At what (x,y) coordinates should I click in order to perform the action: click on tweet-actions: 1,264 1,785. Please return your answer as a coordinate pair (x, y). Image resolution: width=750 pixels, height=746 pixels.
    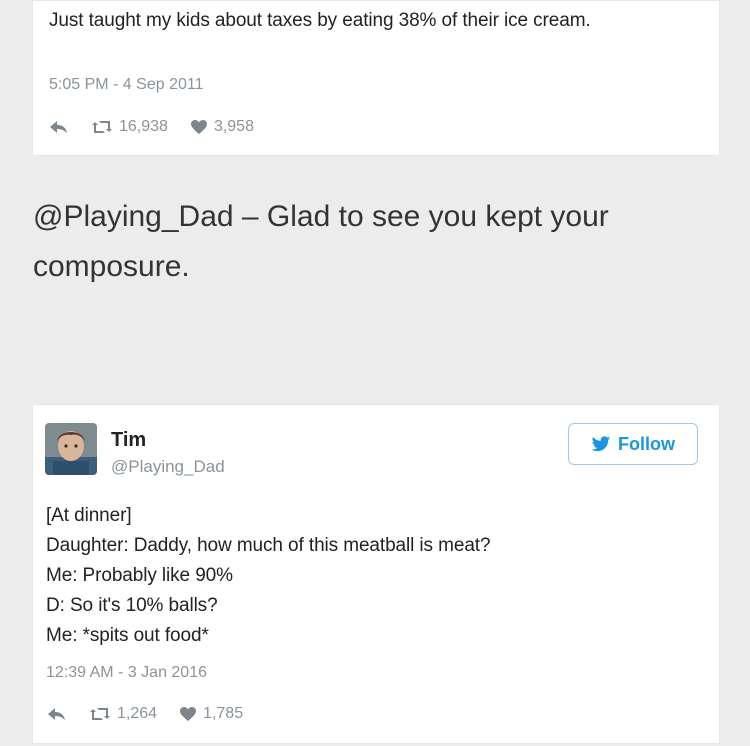
    Looking at the image, I should click on (156, 714).